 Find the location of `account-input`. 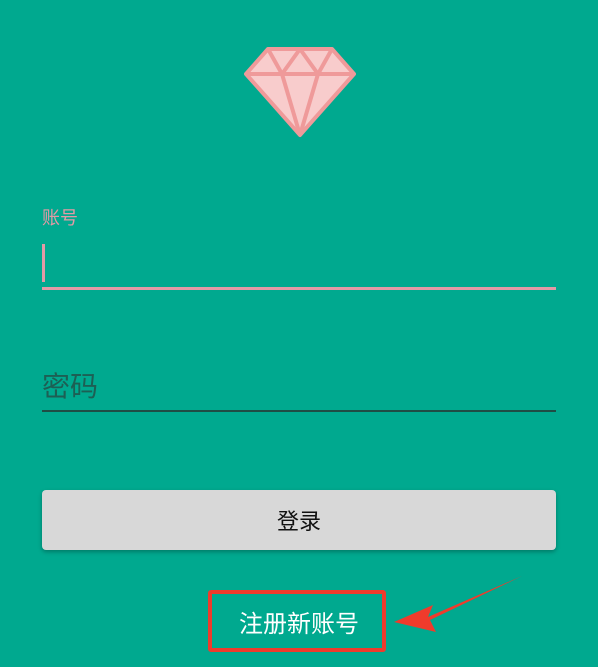

account-input is located at coordinates (297, 263).